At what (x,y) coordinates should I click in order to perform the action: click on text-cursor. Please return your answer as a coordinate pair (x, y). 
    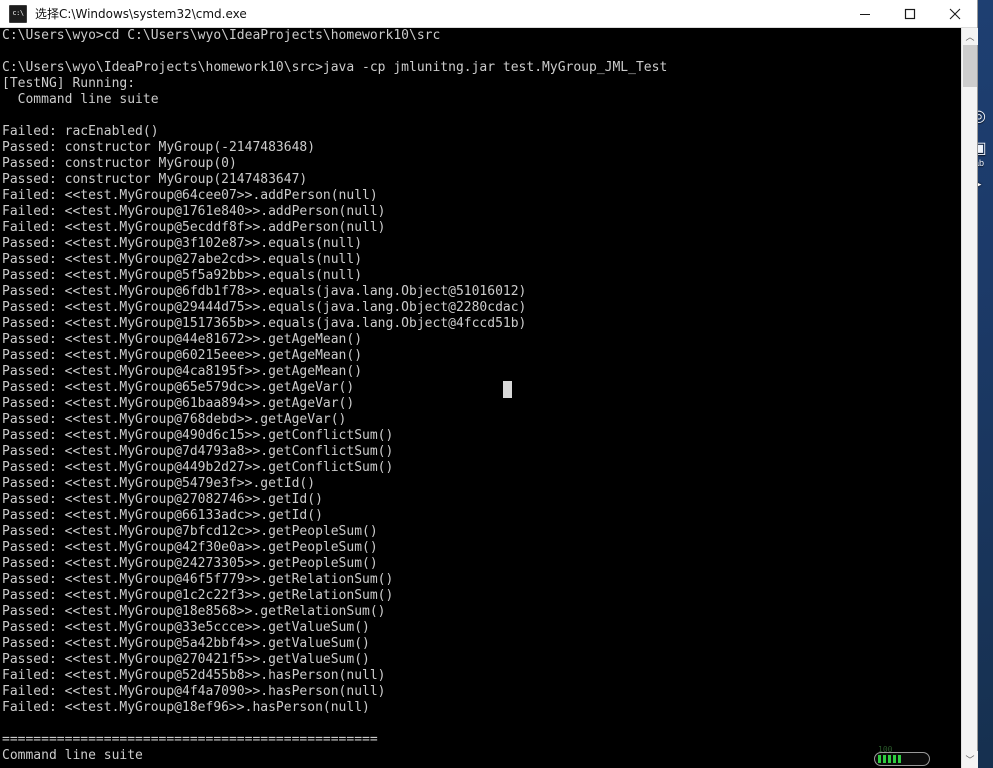
    Looking at the image, I should click on (507, 389).